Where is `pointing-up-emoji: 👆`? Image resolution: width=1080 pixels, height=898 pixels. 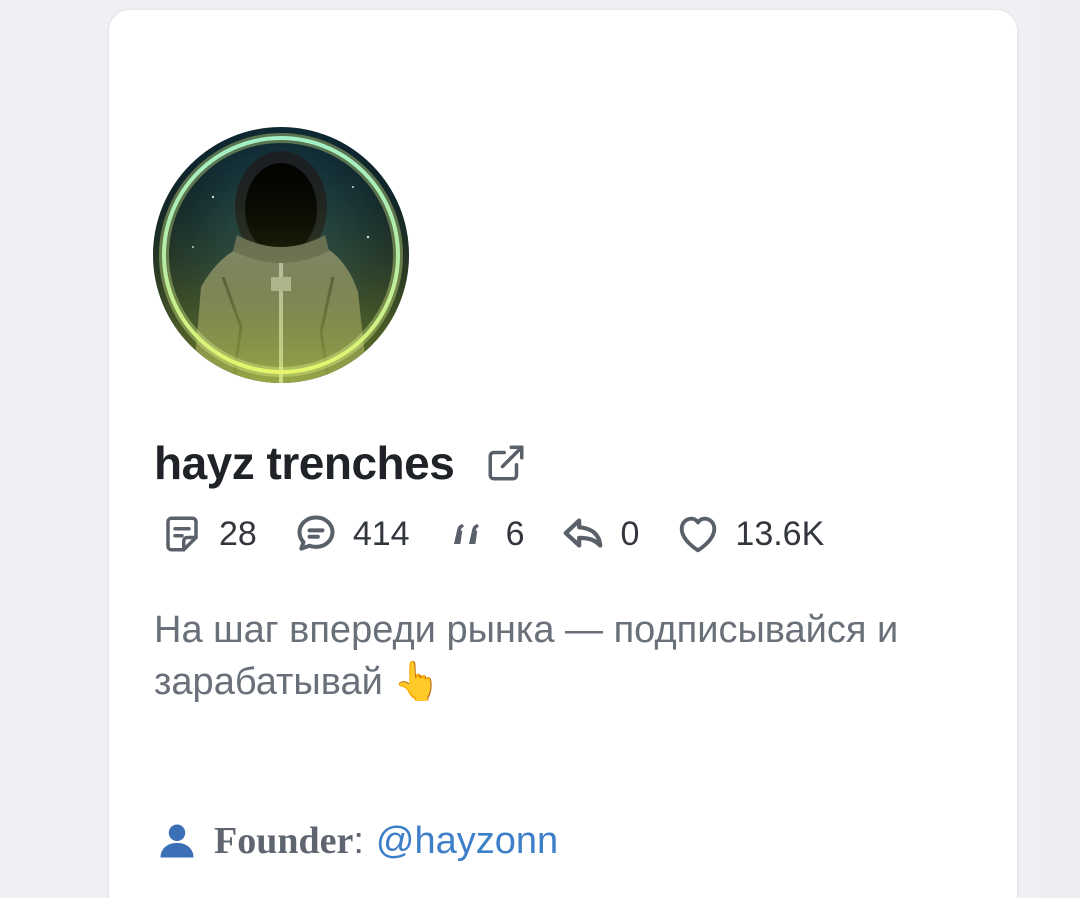
pointing-up-emoji: 👆 is located at coordinates (417, 682).